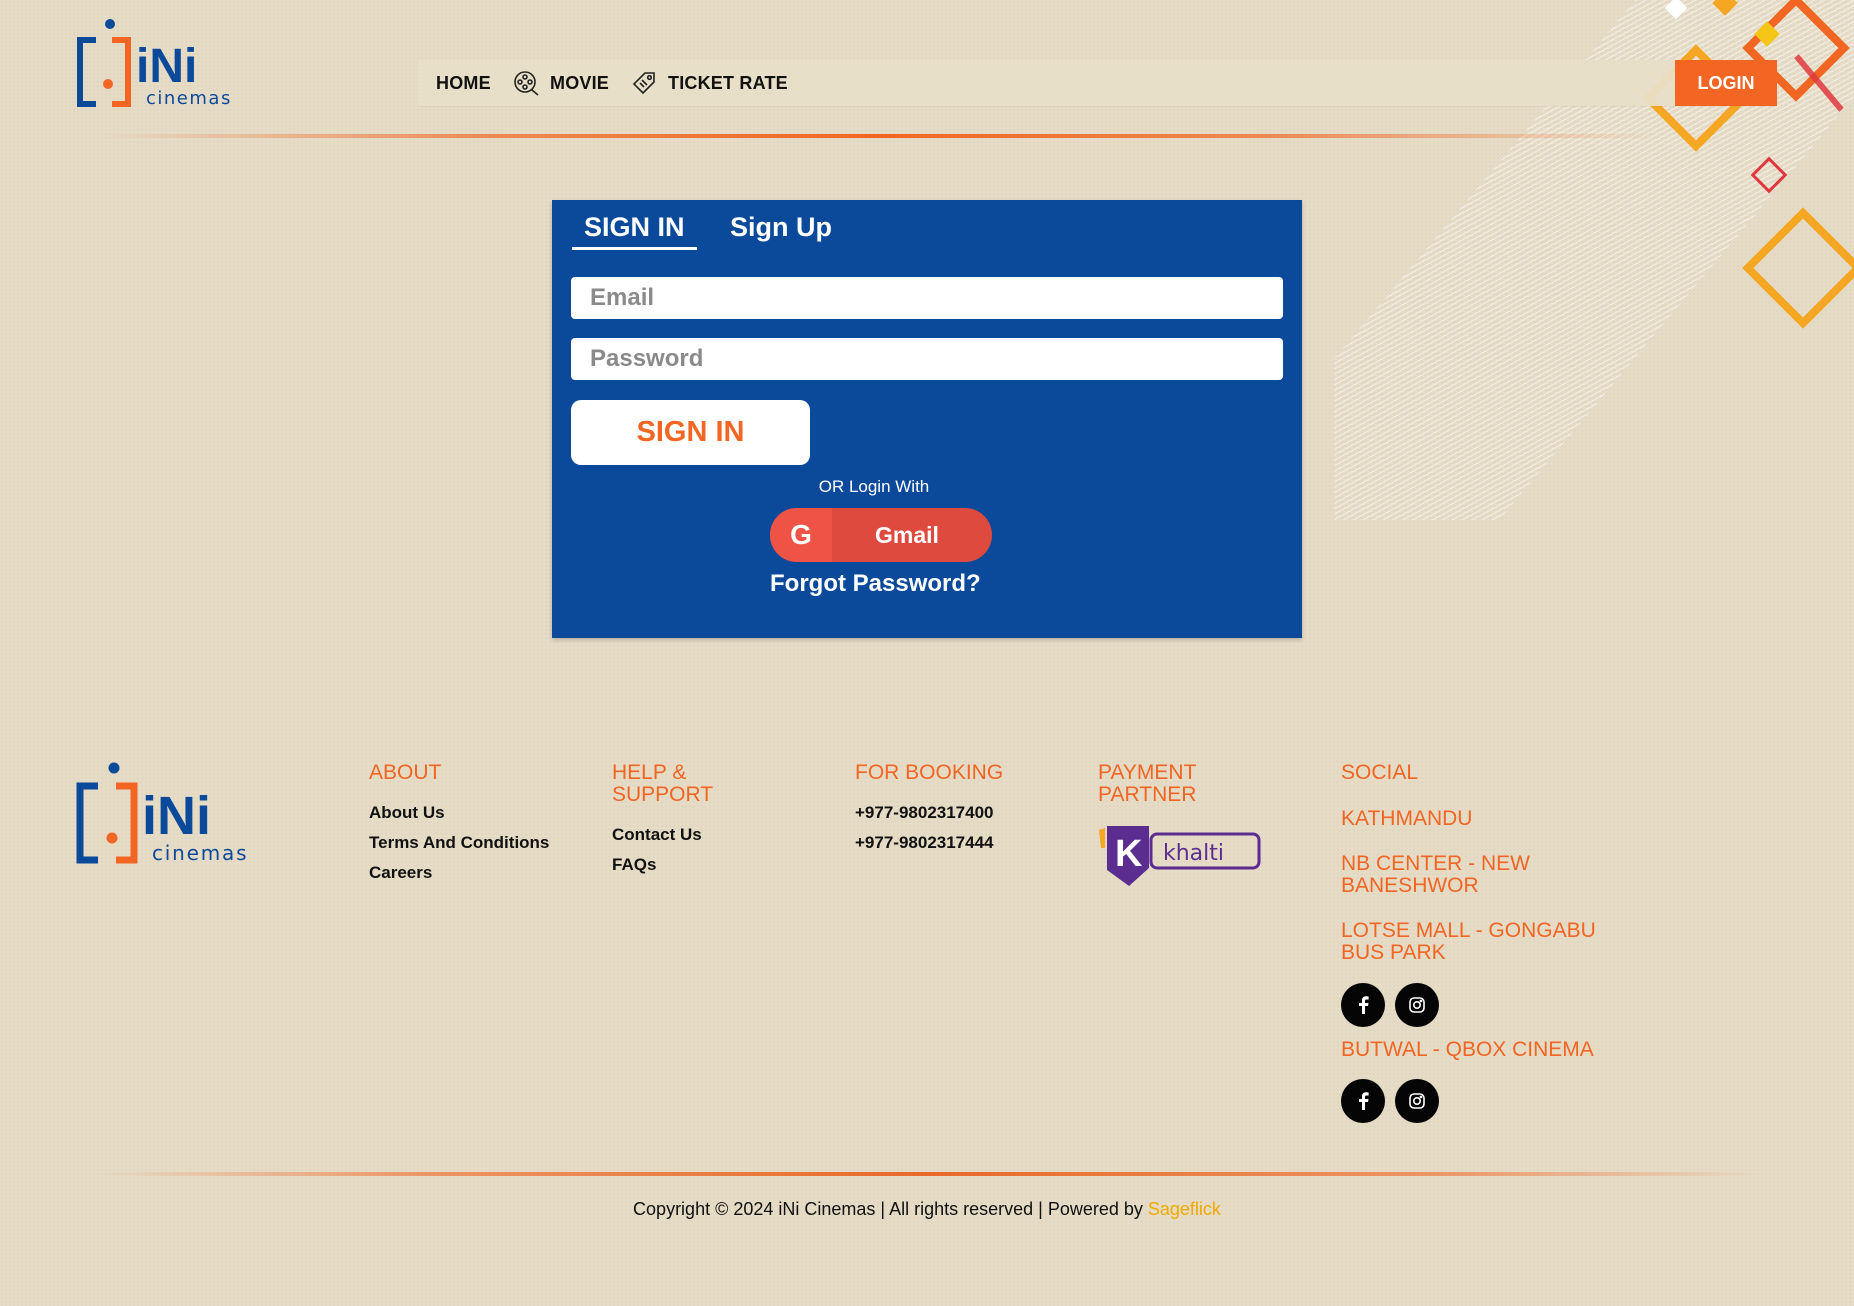  What do you see at coordinates (945, 843) in the screenshot?
I see `booking-phone-2: +977-9802317444` at bounding box center [945, 843].